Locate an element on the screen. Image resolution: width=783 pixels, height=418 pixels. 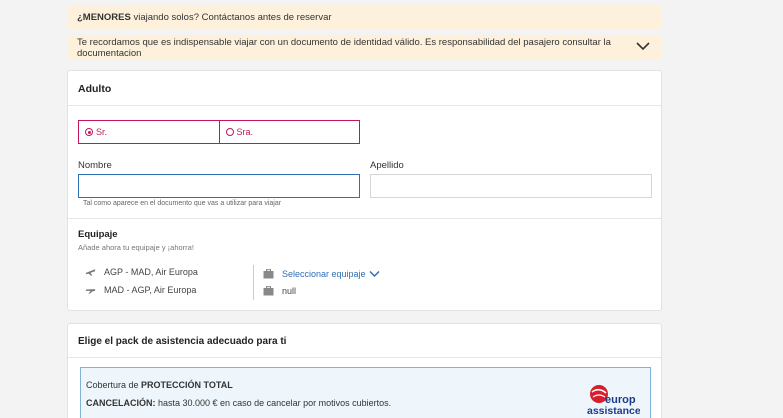
radio-selected-icon is located at coordinates (89, 132).